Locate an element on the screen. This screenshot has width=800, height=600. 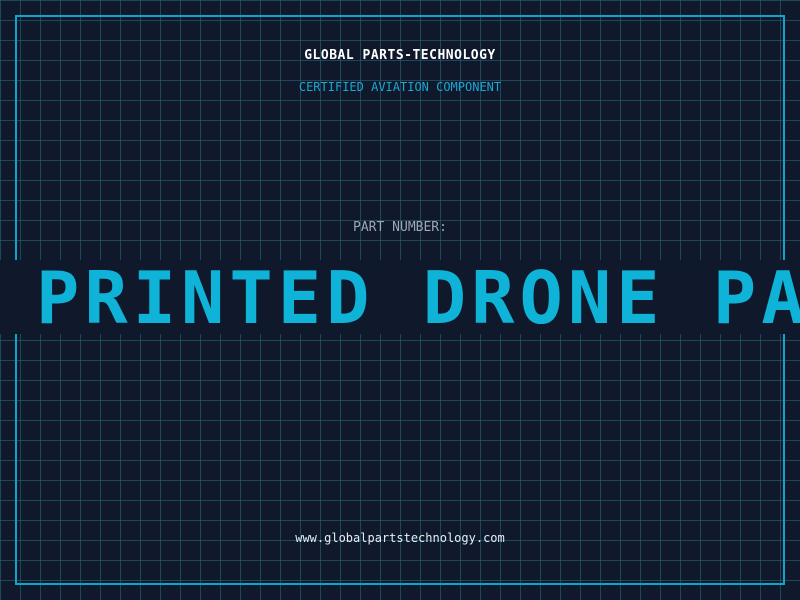
part-number-value: PRINTED DRONE PAR is located at coordinates (418, 297).